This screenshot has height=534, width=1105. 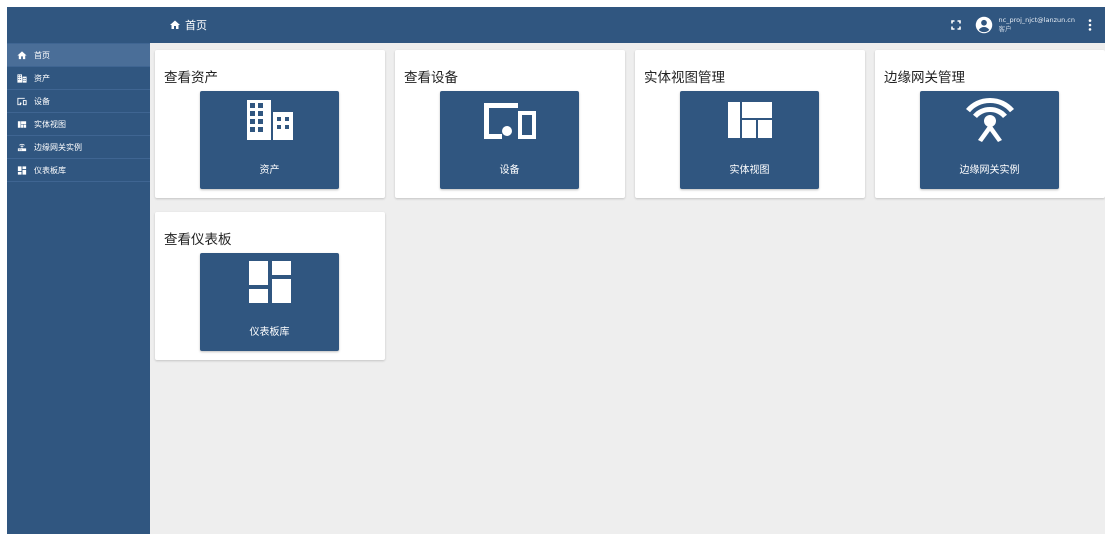 I want to click on sidebar: 首页 资产 设备 实体视图 边缘网关实例 仪表板库, so click(x=78, y=270).